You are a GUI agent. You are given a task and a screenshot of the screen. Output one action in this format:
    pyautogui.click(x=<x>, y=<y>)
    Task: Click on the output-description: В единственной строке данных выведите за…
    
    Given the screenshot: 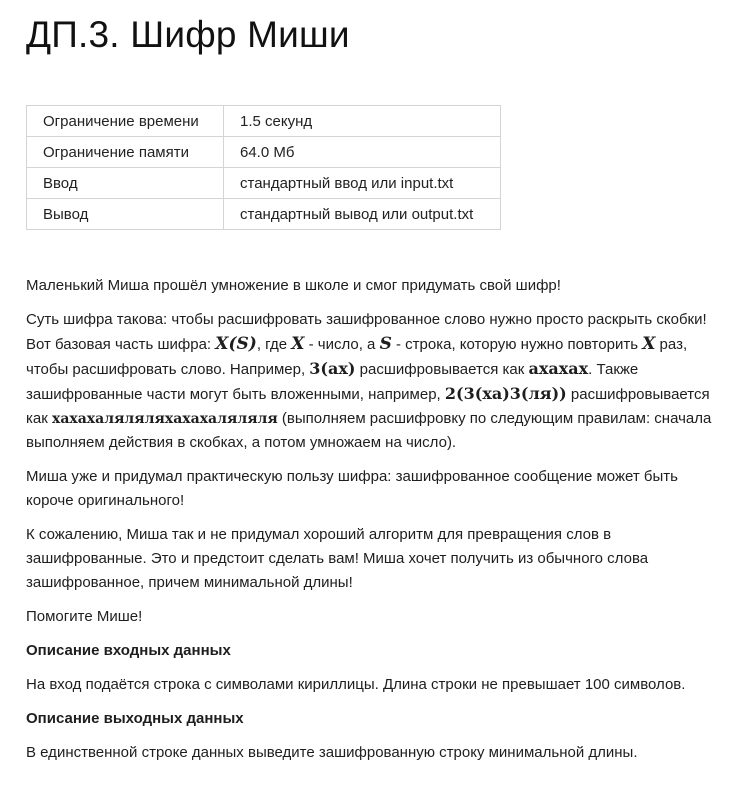 What is the action you would take?
    pyautogui.click(x=332, y=752)
    